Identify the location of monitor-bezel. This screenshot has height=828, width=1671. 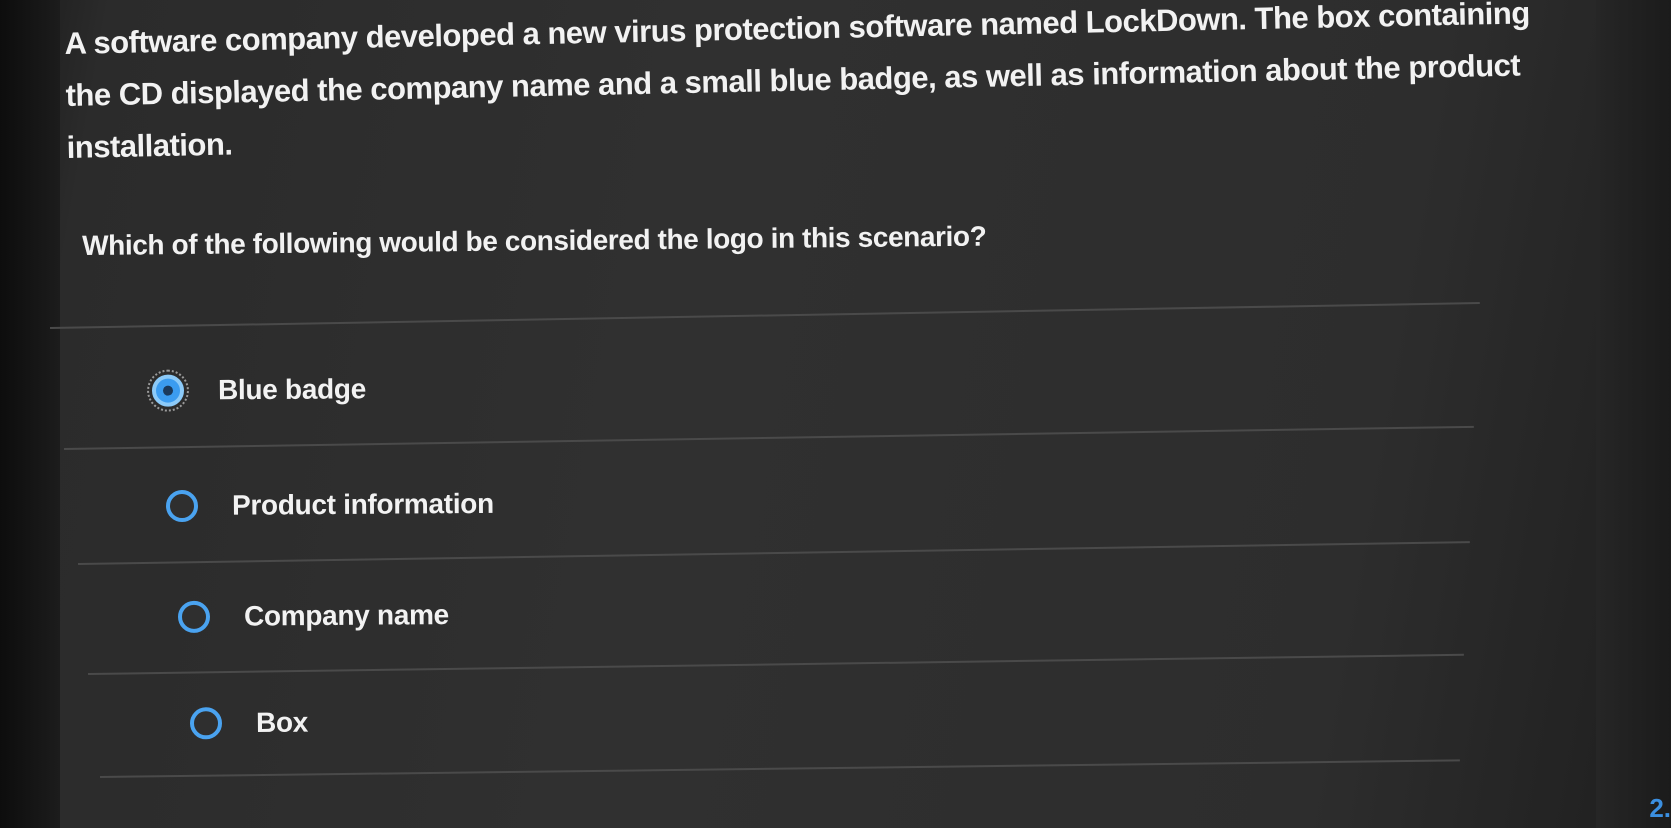
(30, 414).